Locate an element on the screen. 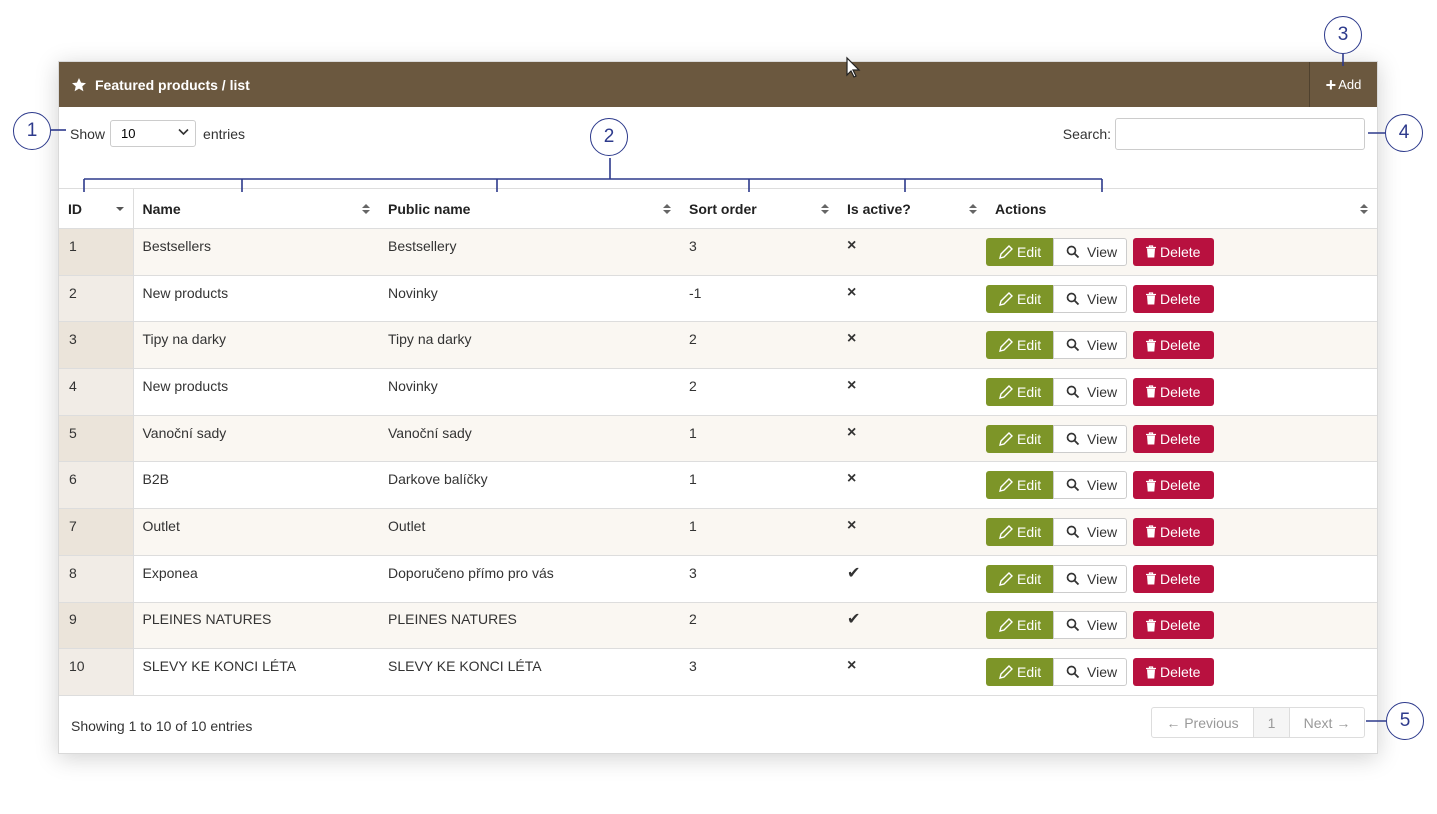 The image size is (1437, 814). mouse-cursor-icon is located at coordinates (853, 67).